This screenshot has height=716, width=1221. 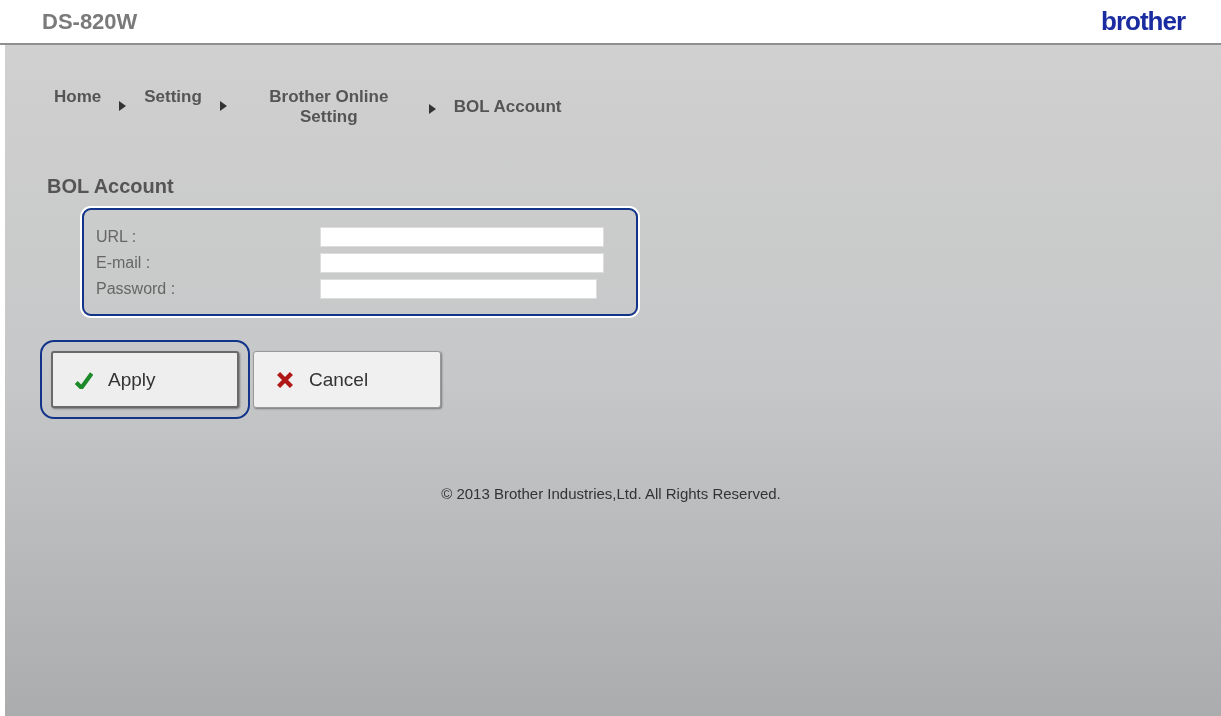 What do you see at coordinates (507, 107) in the screenshot?
I see `breadcrumb-current: BOL Account` at bounding box center [507, 107].